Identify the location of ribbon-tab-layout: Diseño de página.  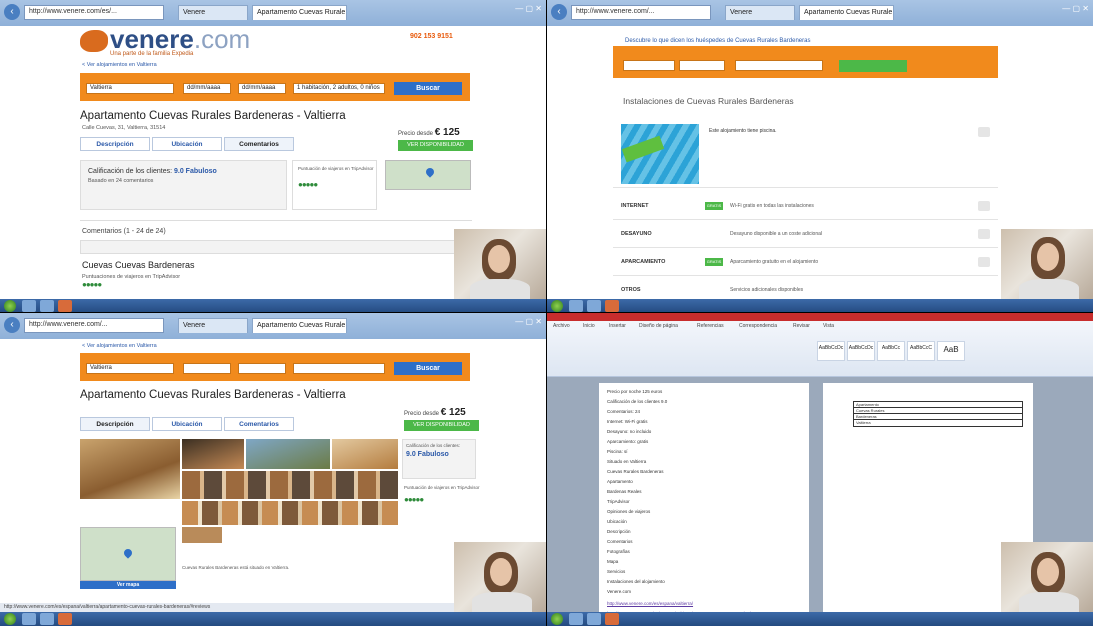
(658, 326).